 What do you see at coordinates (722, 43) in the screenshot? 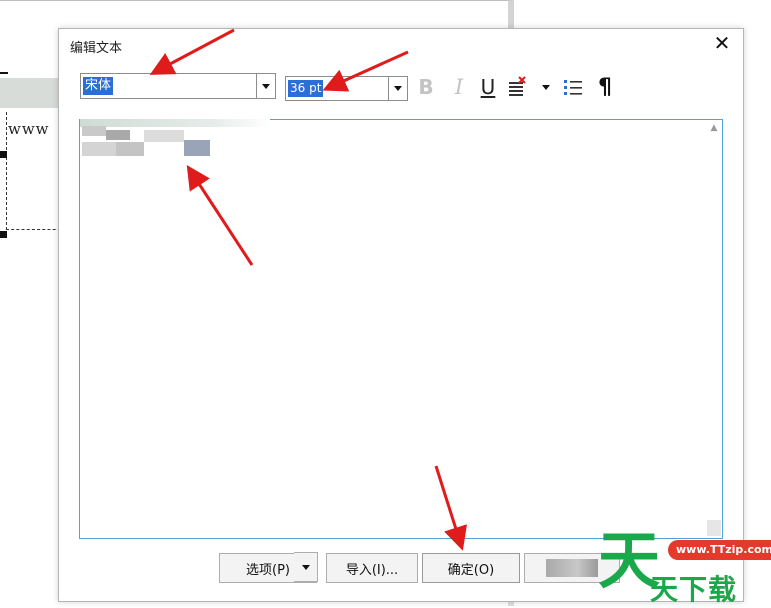
I see `close-icon: ✕` at bounding box center [722, 43].